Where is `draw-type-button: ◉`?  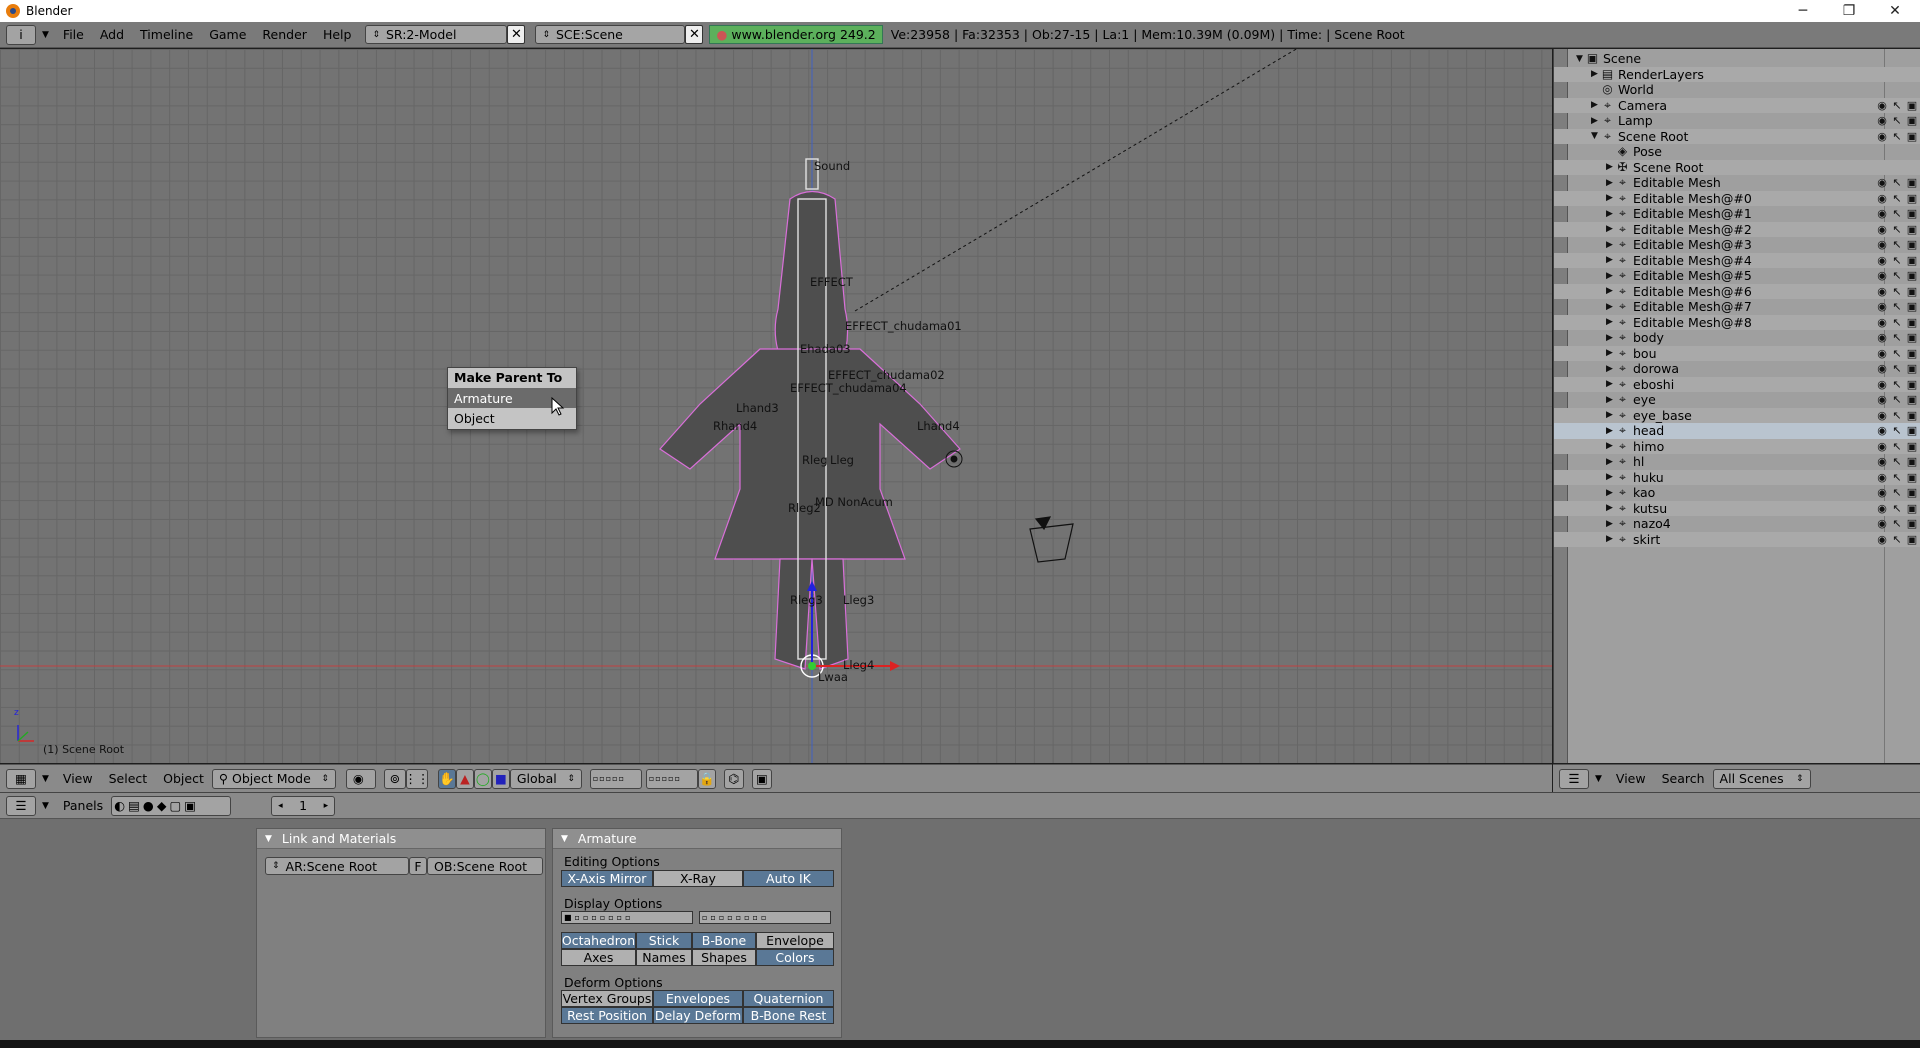 draw-type-button: ◉ is located at coordinates (360, 778).